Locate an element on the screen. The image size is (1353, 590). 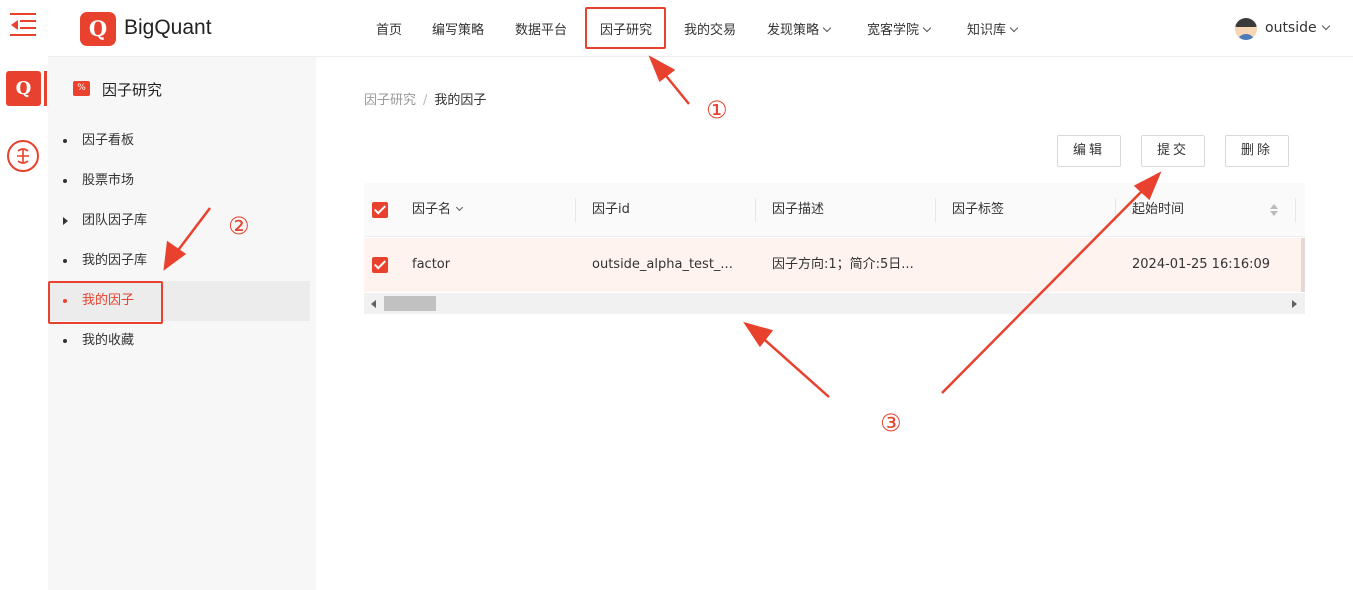
sort-desc-icon is located at coordinates (1274, 213).